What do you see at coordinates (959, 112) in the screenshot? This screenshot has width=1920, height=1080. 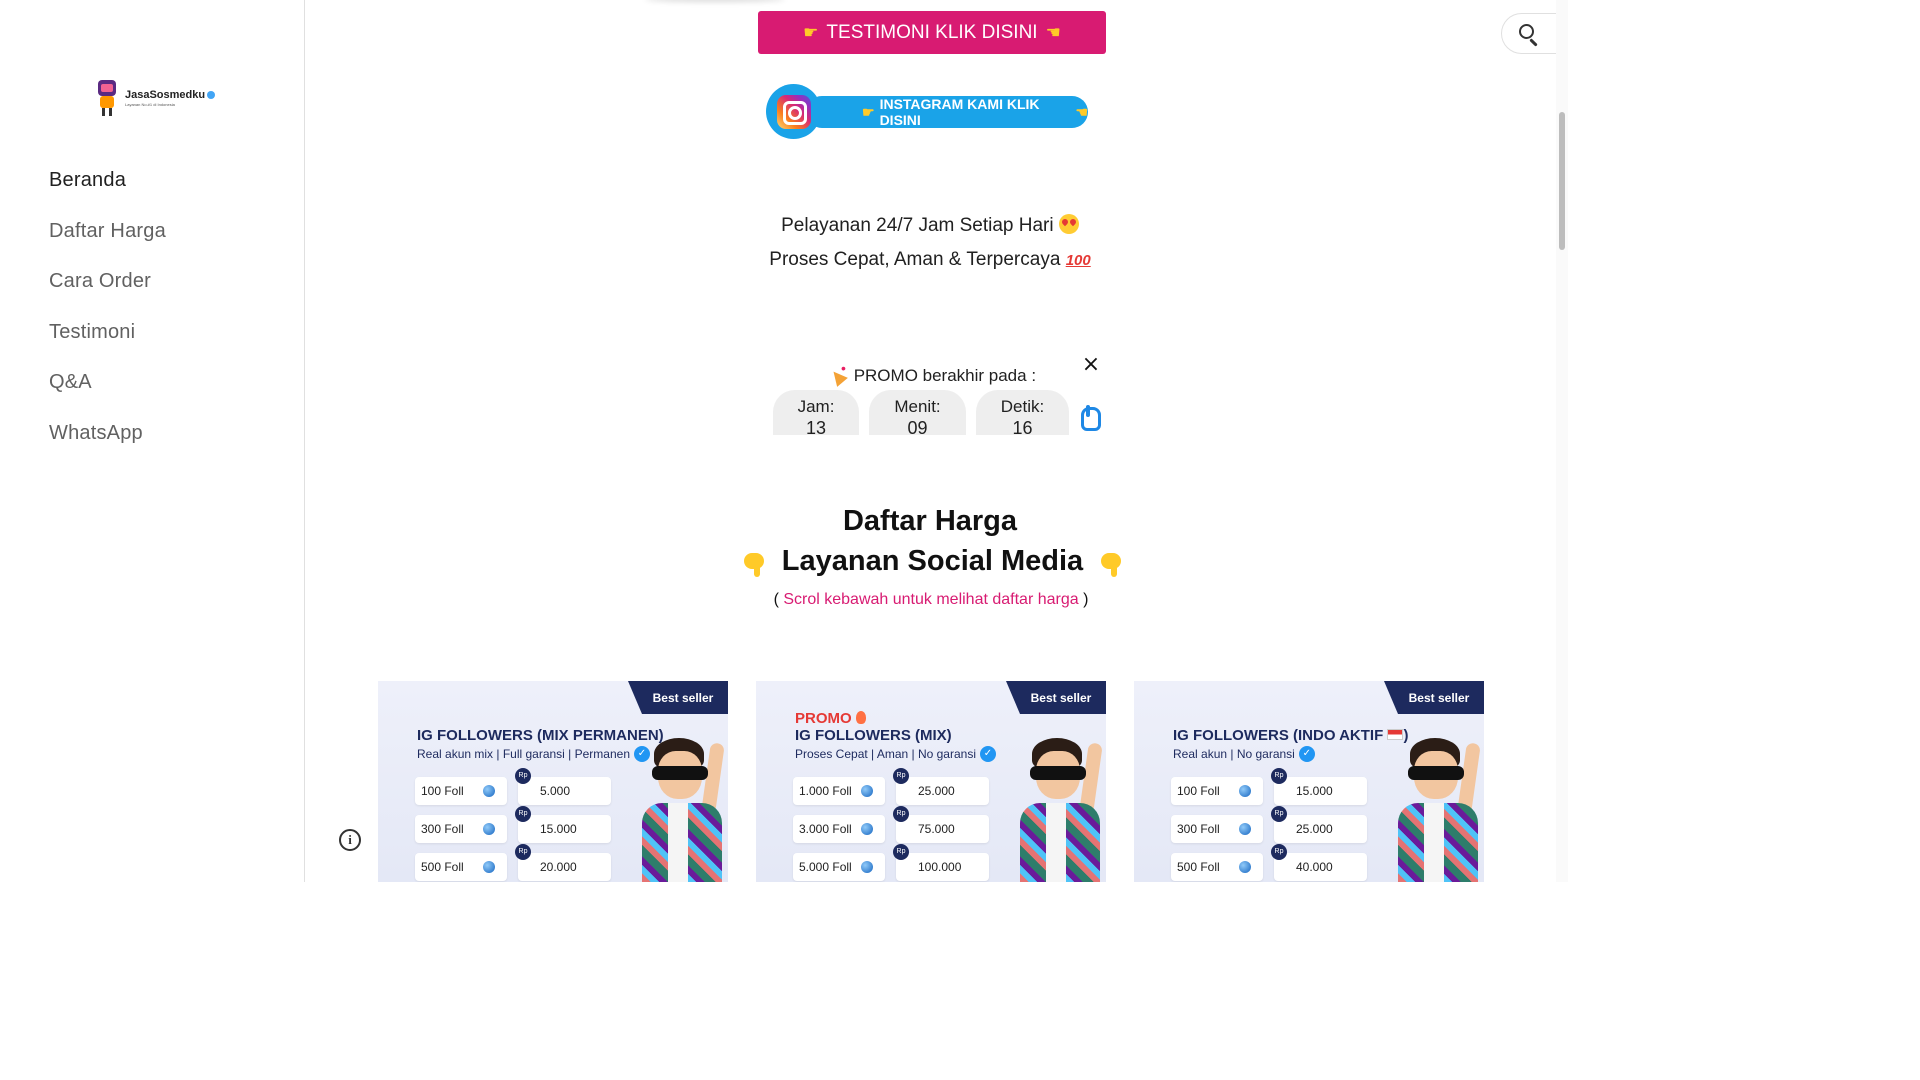 I see `instagram-button-label: INSTAGRAM KAMI KLIK DISINI` at bounding box center [959, 112].